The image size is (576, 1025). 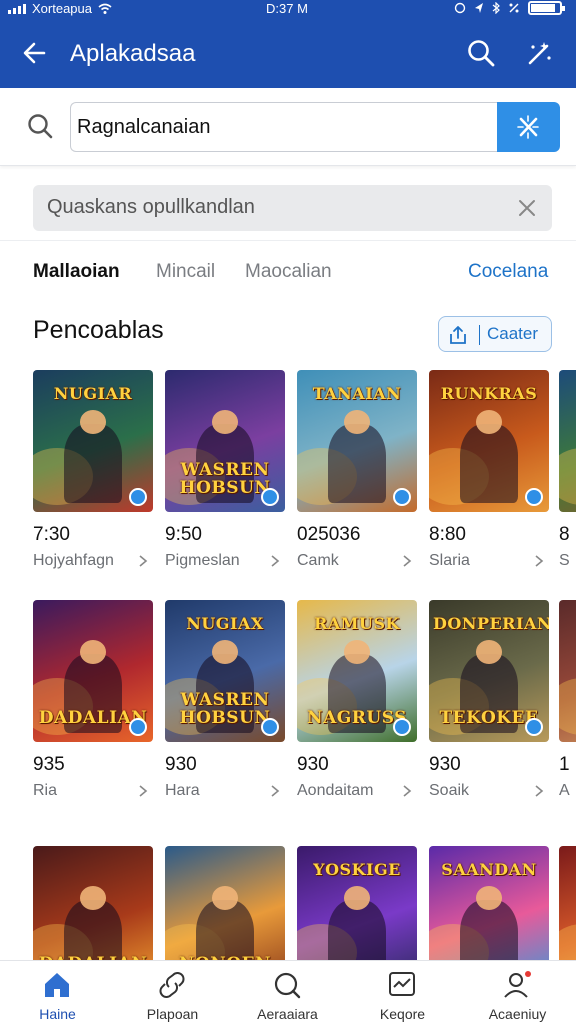 What do you see at coordinates (479, 335) in the screenshot?
I see `filter-divider` at bounding box center [479, 335].